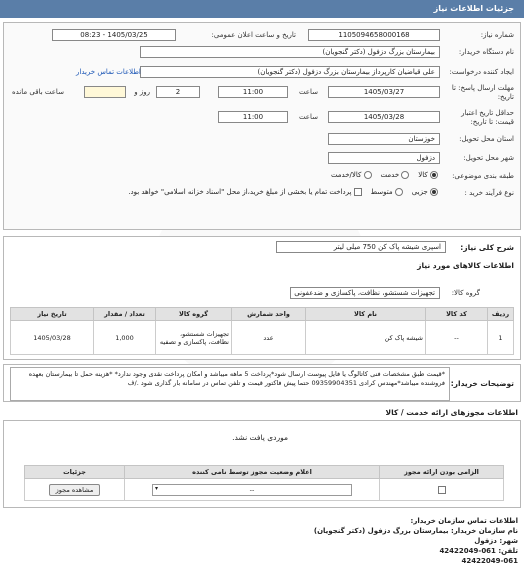 This screenshot has height=576, width=524. I want to click on buyer-field: بیمارستان بزرگ دزفول (دکتر گنجویان), so click(290, 52).